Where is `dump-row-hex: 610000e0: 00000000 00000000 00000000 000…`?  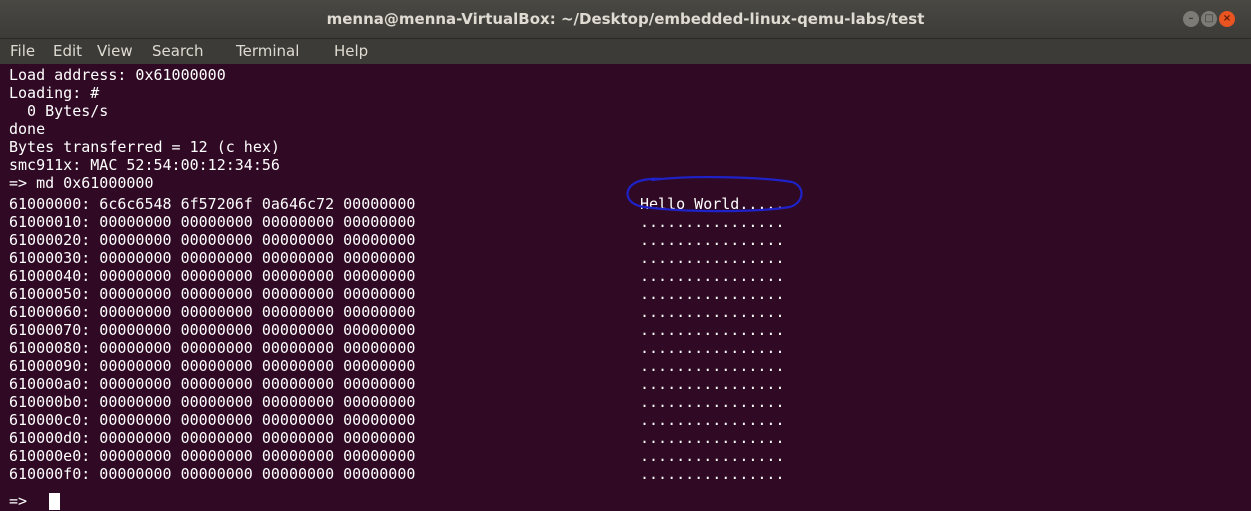
dump-row-hex: 610000e0: 00000000 00000000 00000000 000… is located at coordinates (212, 456).